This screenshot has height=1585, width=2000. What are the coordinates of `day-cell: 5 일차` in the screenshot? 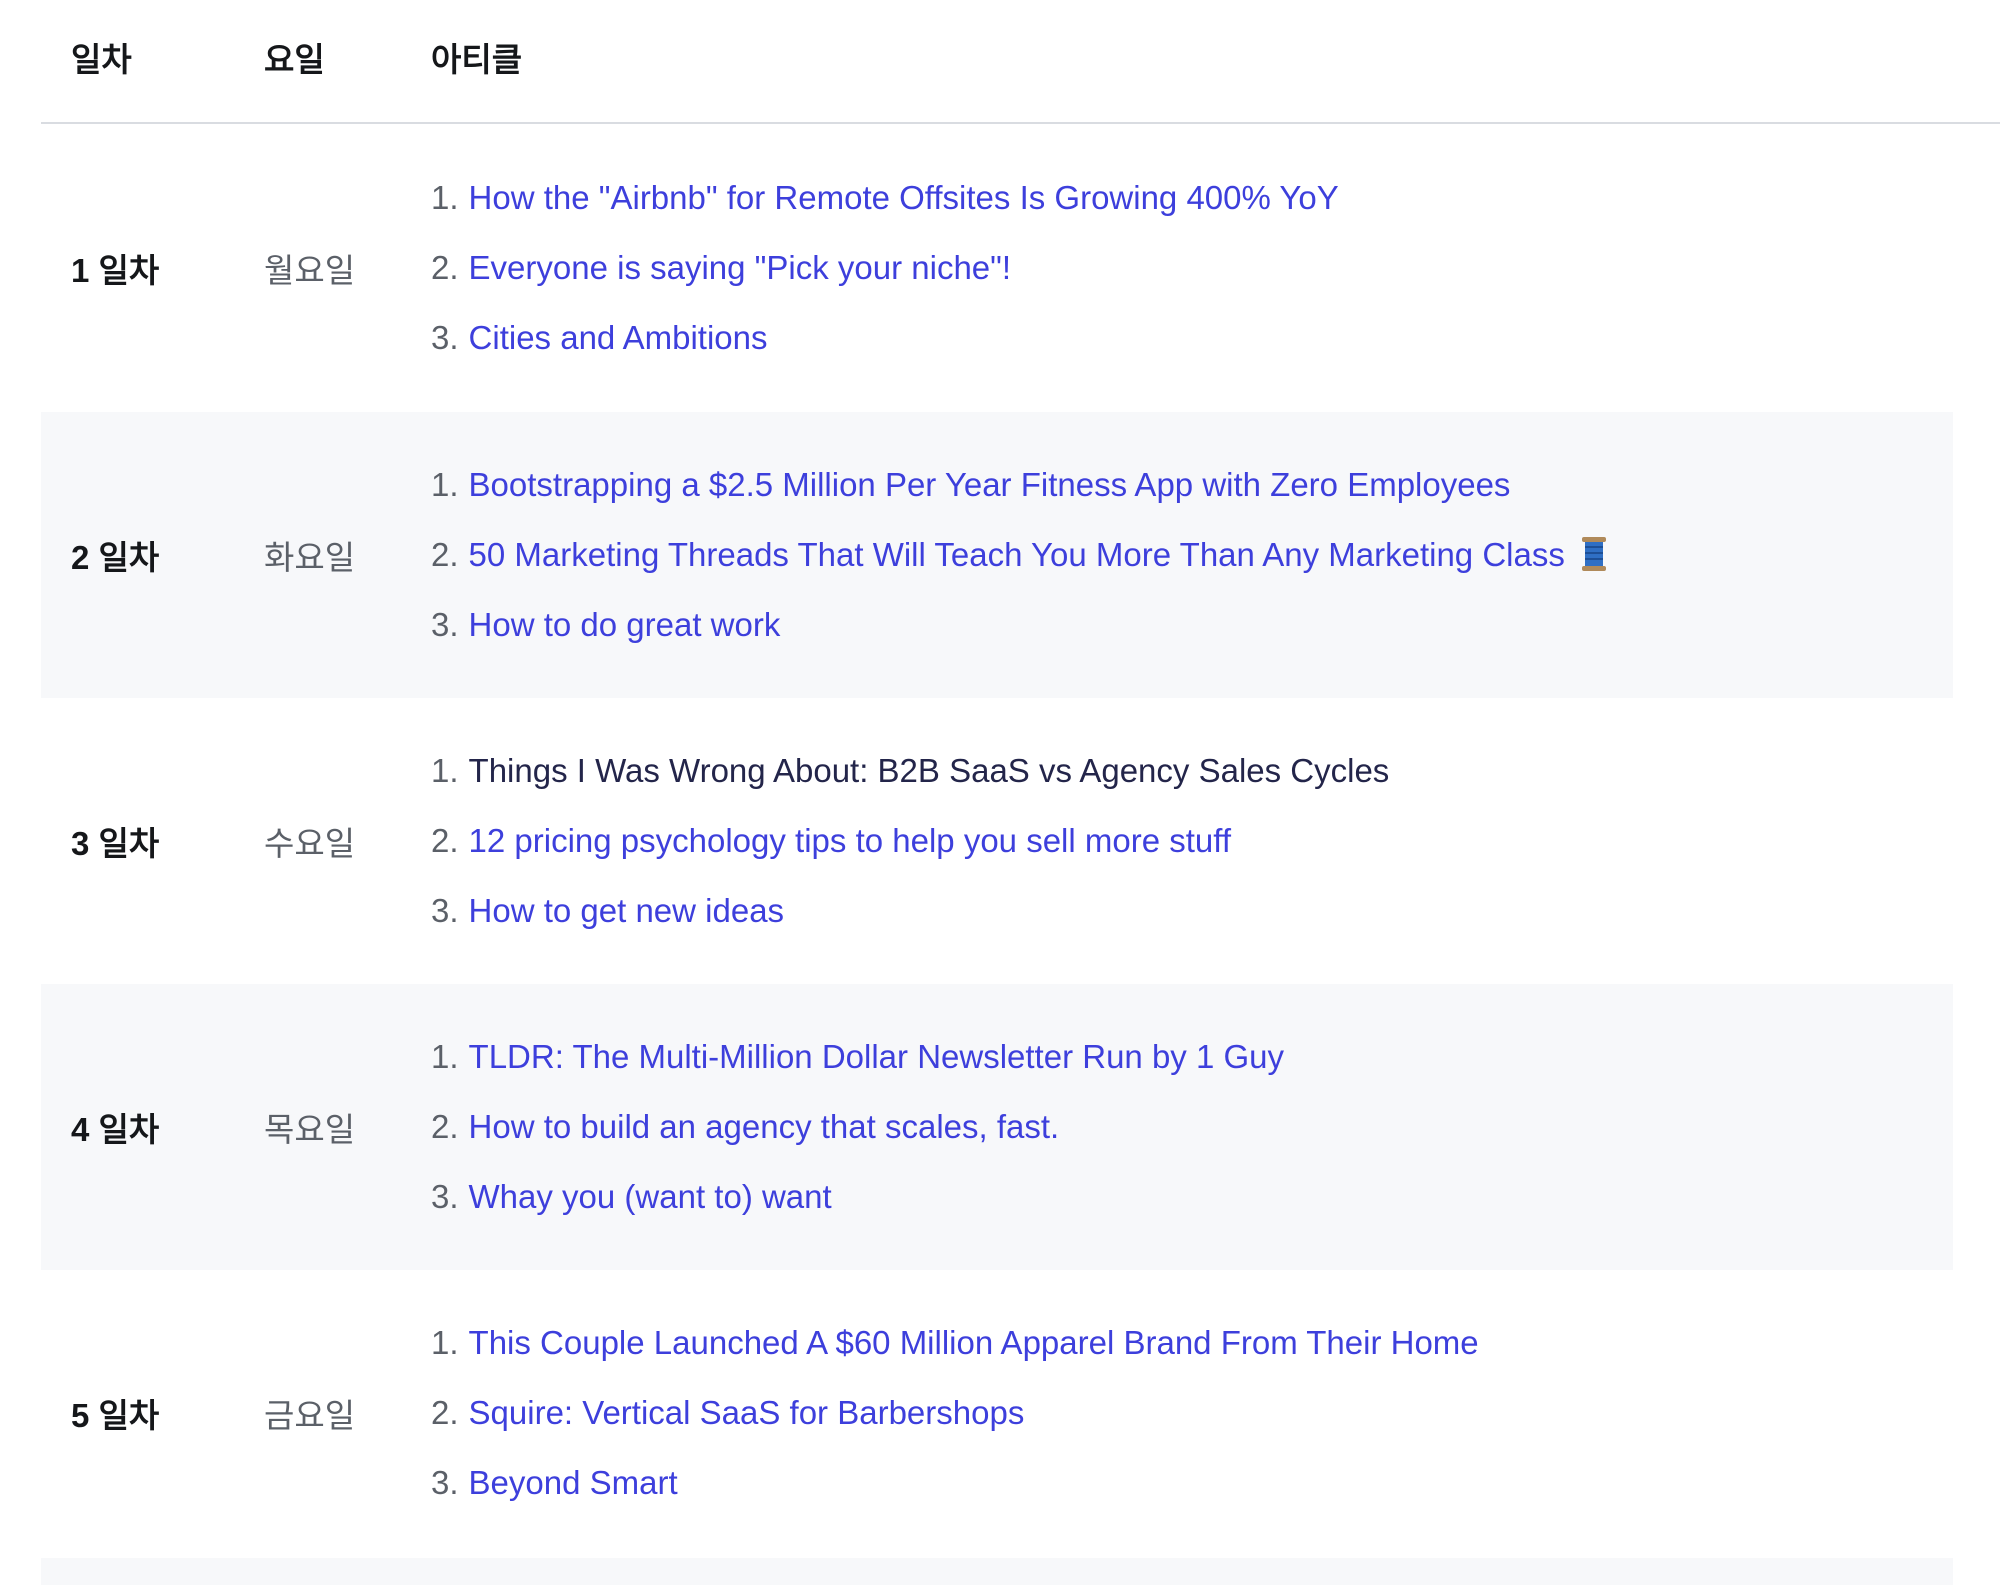 It's located at (115, 1415).